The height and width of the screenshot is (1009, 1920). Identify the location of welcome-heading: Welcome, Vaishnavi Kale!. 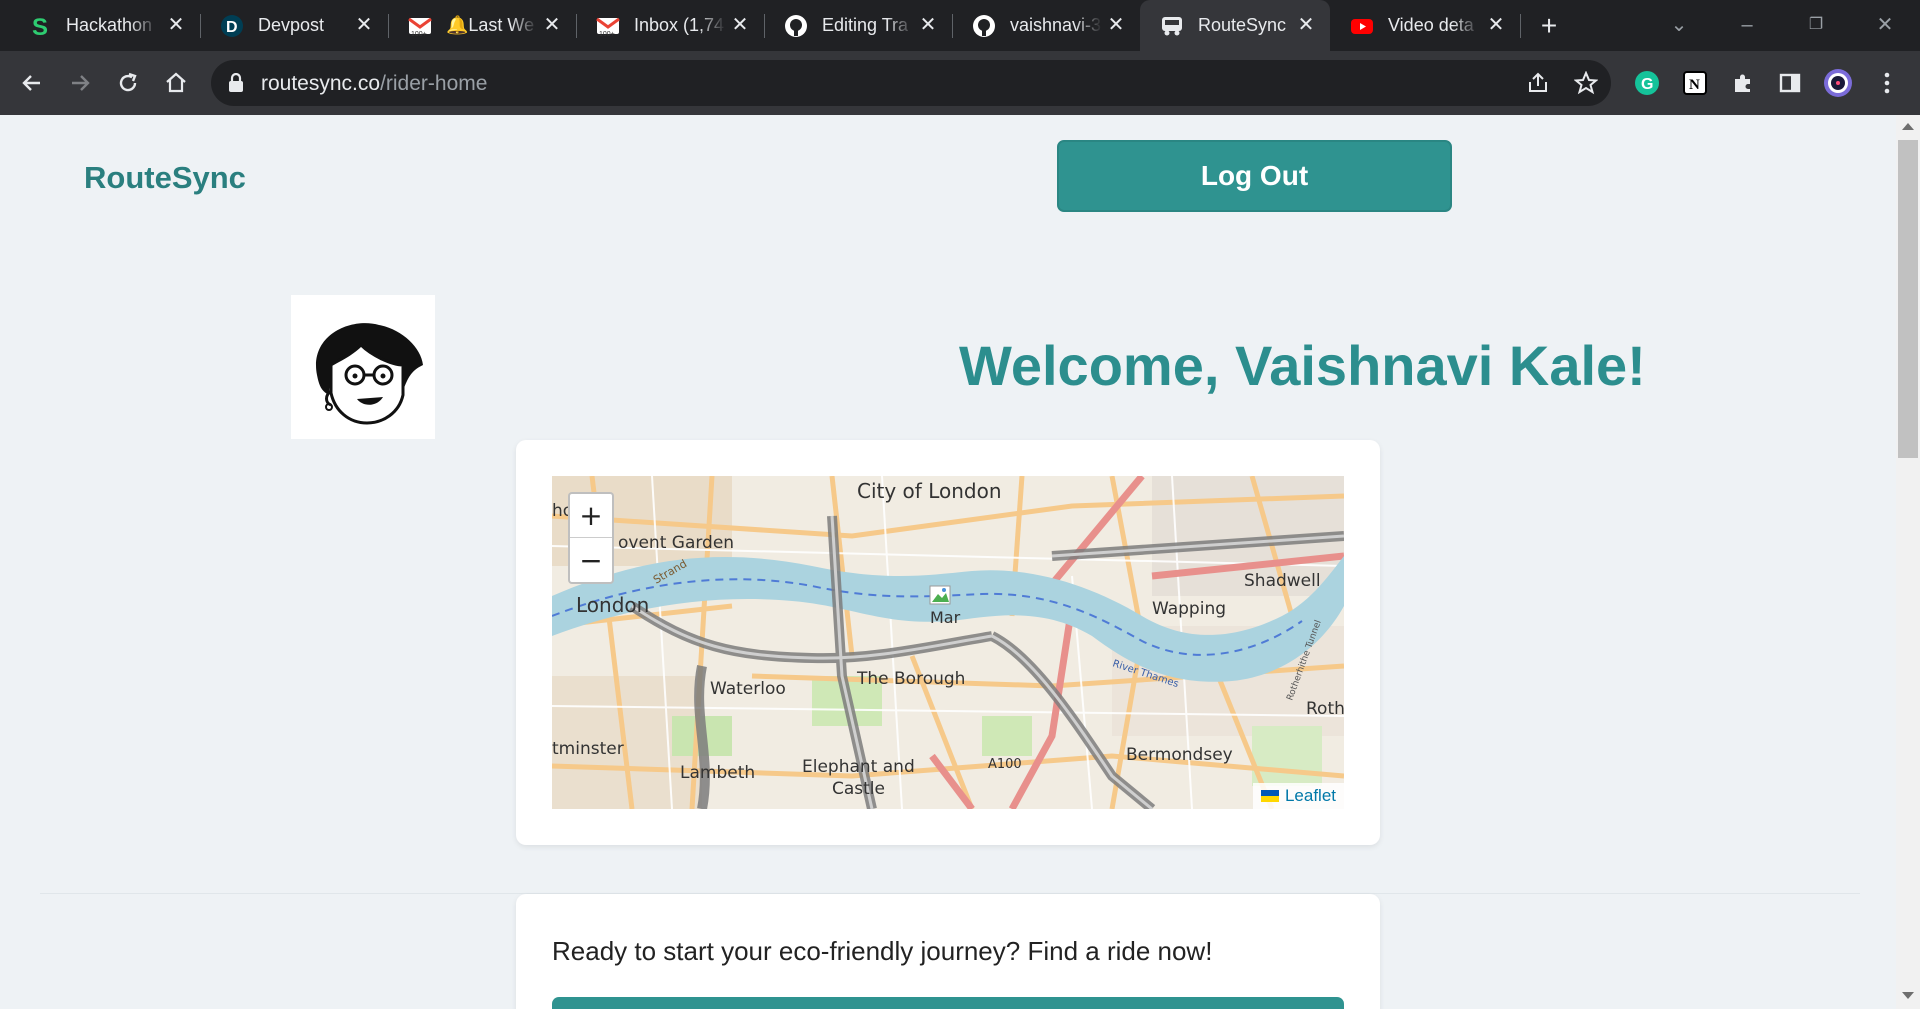
(1302, 365).